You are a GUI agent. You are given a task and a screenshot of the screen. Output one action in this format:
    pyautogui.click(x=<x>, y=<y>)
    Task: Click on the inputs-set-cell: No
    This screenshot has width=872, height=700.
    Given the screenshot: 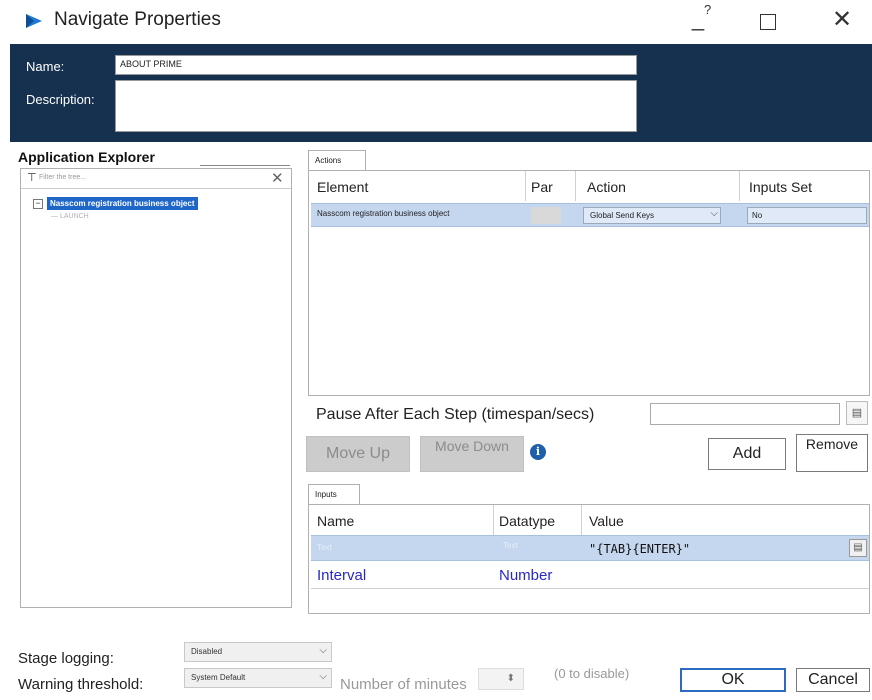 What is the action you would take?
    pyautogui.click(x=807, y=215)
    